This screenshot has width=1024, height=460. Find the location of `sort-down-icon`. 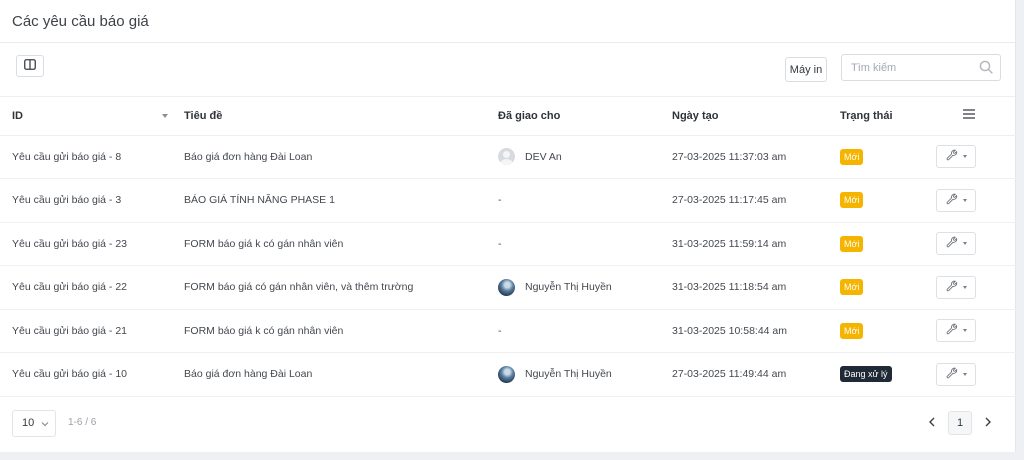

sort-down-icon is located at coordinates (165, 116).